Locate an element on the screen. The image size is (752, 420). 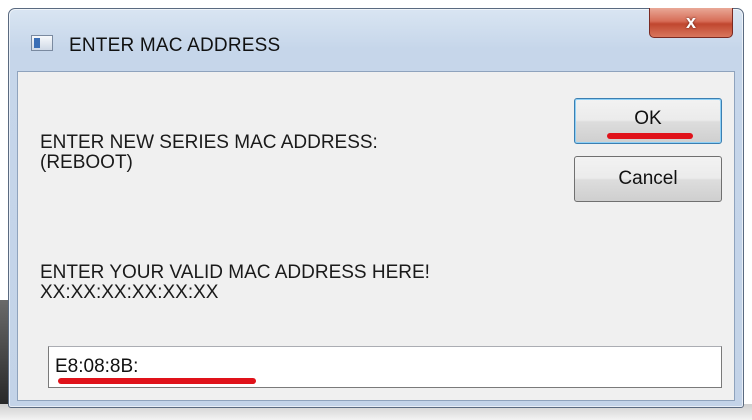
hint-mac-format: XX:XX:XX:XX:XX:XX is located at coordinates (129, 292).